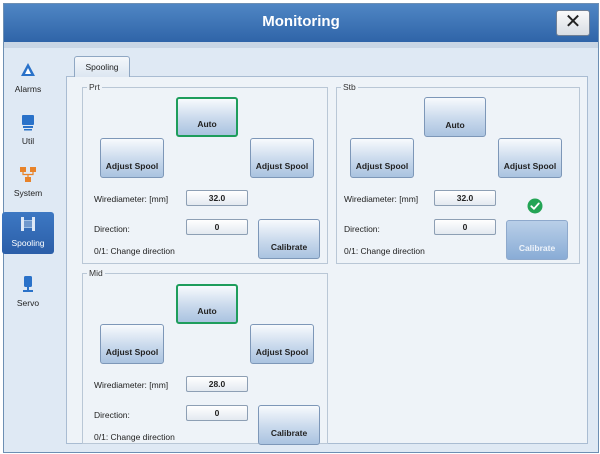  What do you see at coordinates (537, 240) in the screenshot?
I see `stb-calibrate-button: Calibrate` at bounding box center [537, 240].